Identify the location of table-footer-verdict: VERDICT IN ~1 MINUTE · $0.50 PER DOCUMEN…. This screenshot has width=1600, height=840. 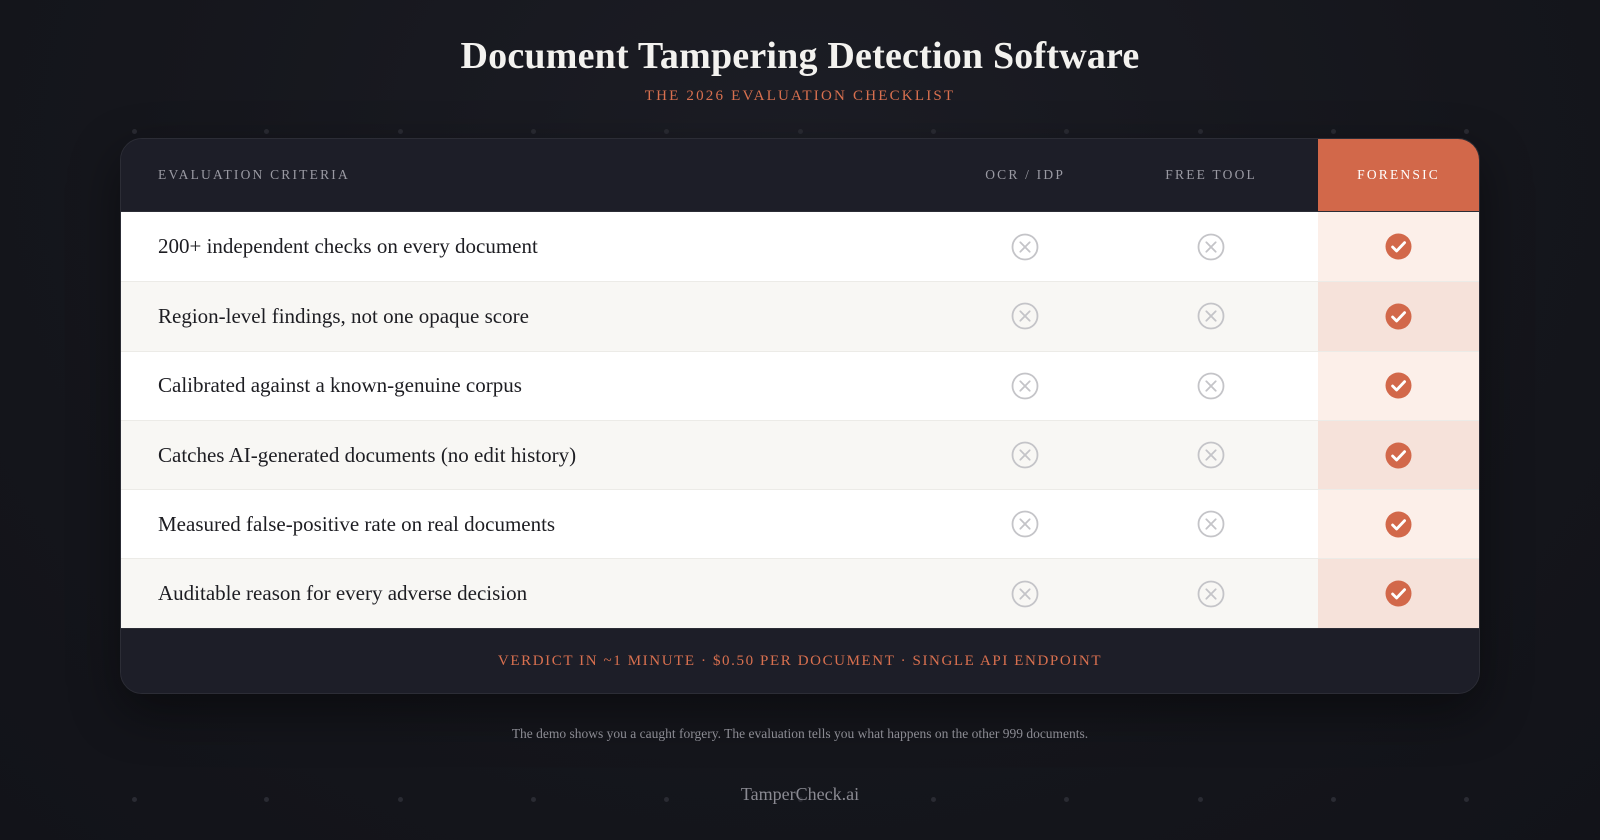
(800, 660).